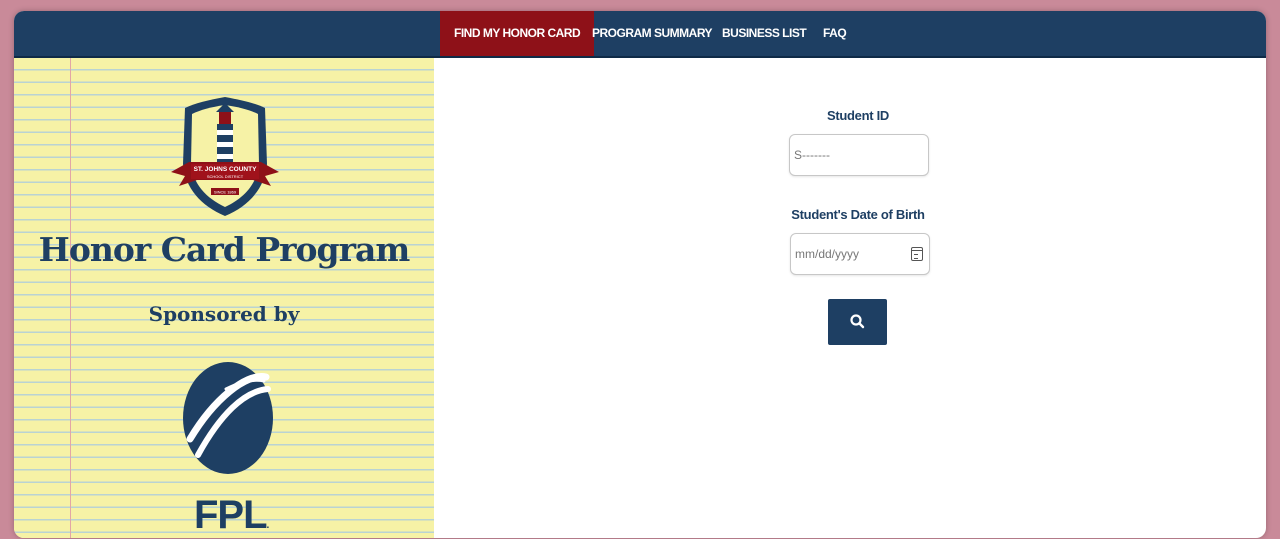 Image resolution: width=1280 pixels, height=539 pixels. Describe the element at coordinates (70, 298) in the screenshot. I see `notepad-margin-line` at that location.